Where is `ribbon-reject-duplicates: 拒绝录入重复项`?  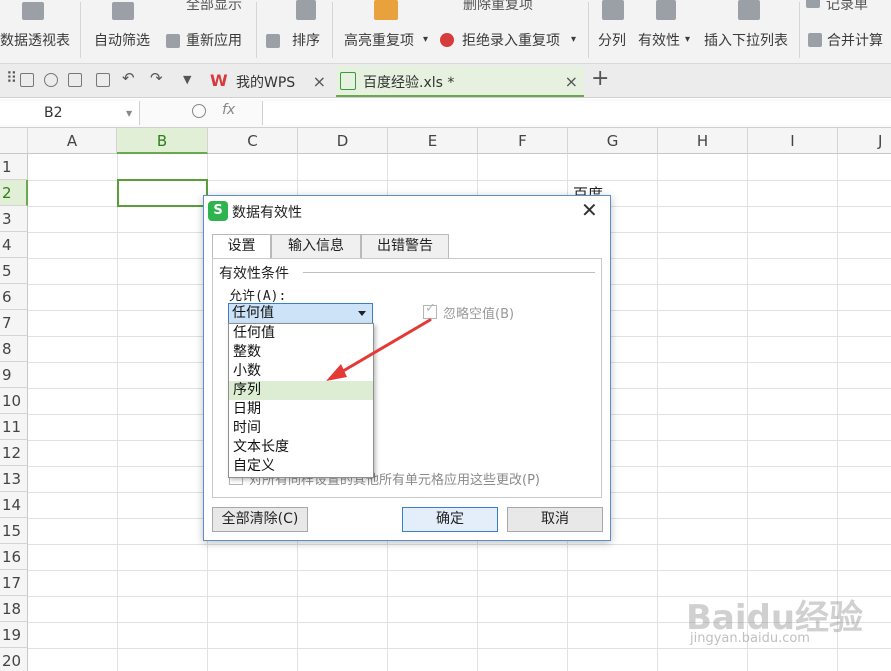 ribbon-reject-duplicates: 拒绝录入重复项 is located at coordinates (511, 40).